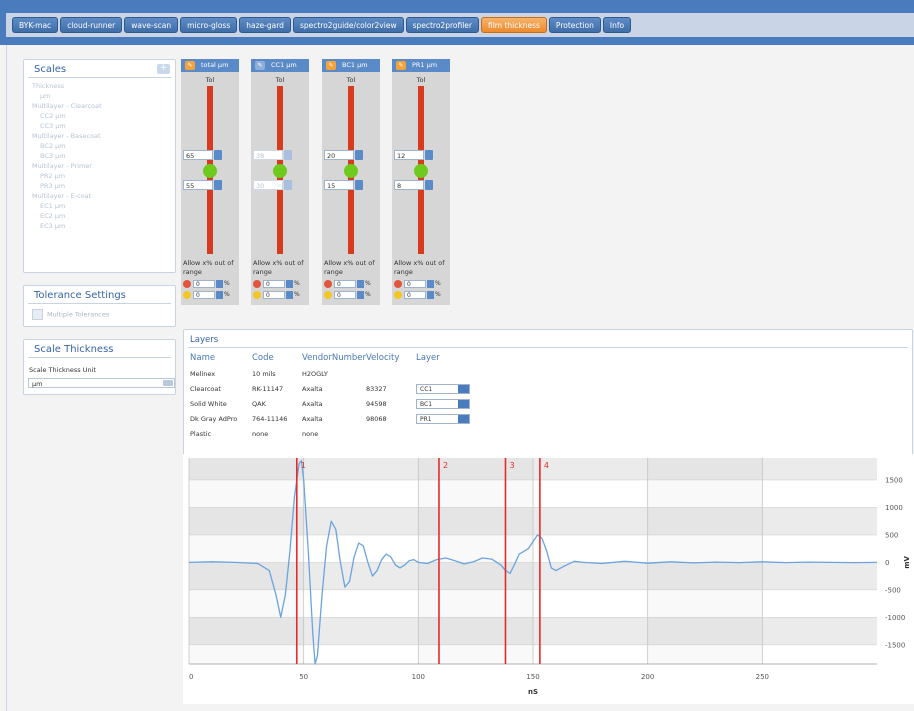 Image resolution: width=914 pixels, height=711 pixels. What do you see at coordinates (272, 155) in the screenshot?
I see `upper-tolerance-input: 38` at bounding box center [272, 155].